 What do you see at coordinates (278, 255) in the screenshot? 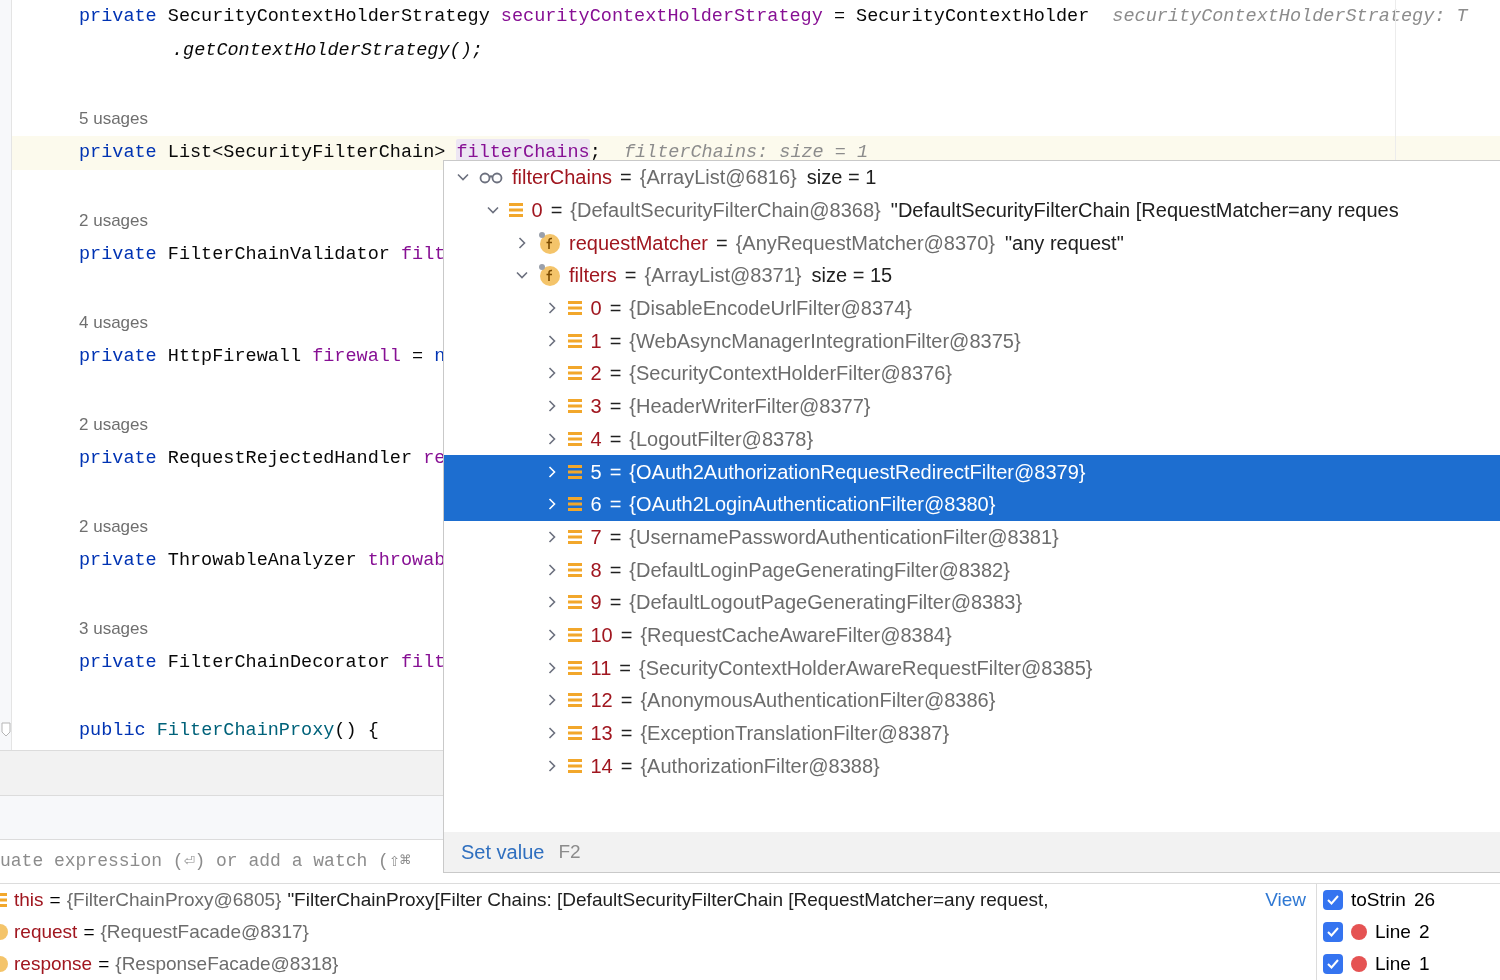
I see `code-token: FilterChainValidator` at bounding box center [278, 255].